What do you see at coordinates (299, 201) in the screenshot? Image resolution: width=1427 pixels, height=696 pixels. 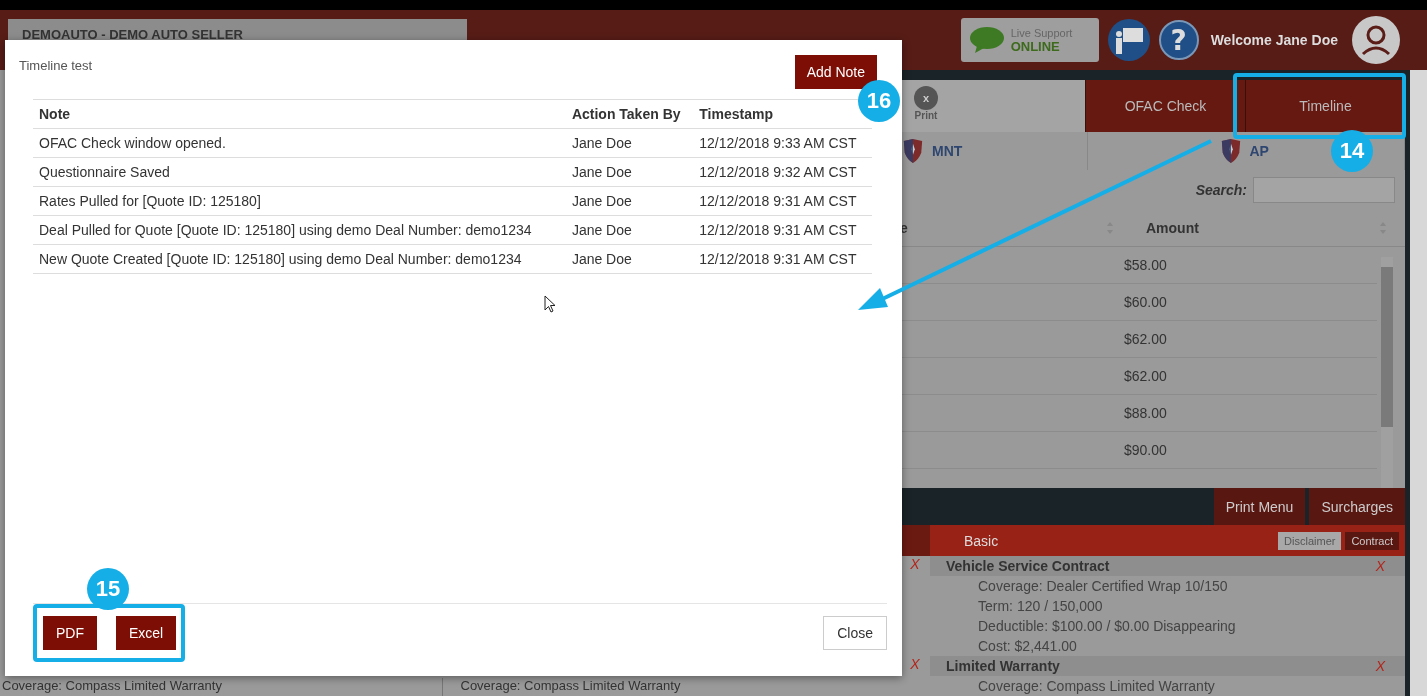 I see `table-cell: Rates Pulled for [Quote ID: 125180]` at bounding box center [299, 201].